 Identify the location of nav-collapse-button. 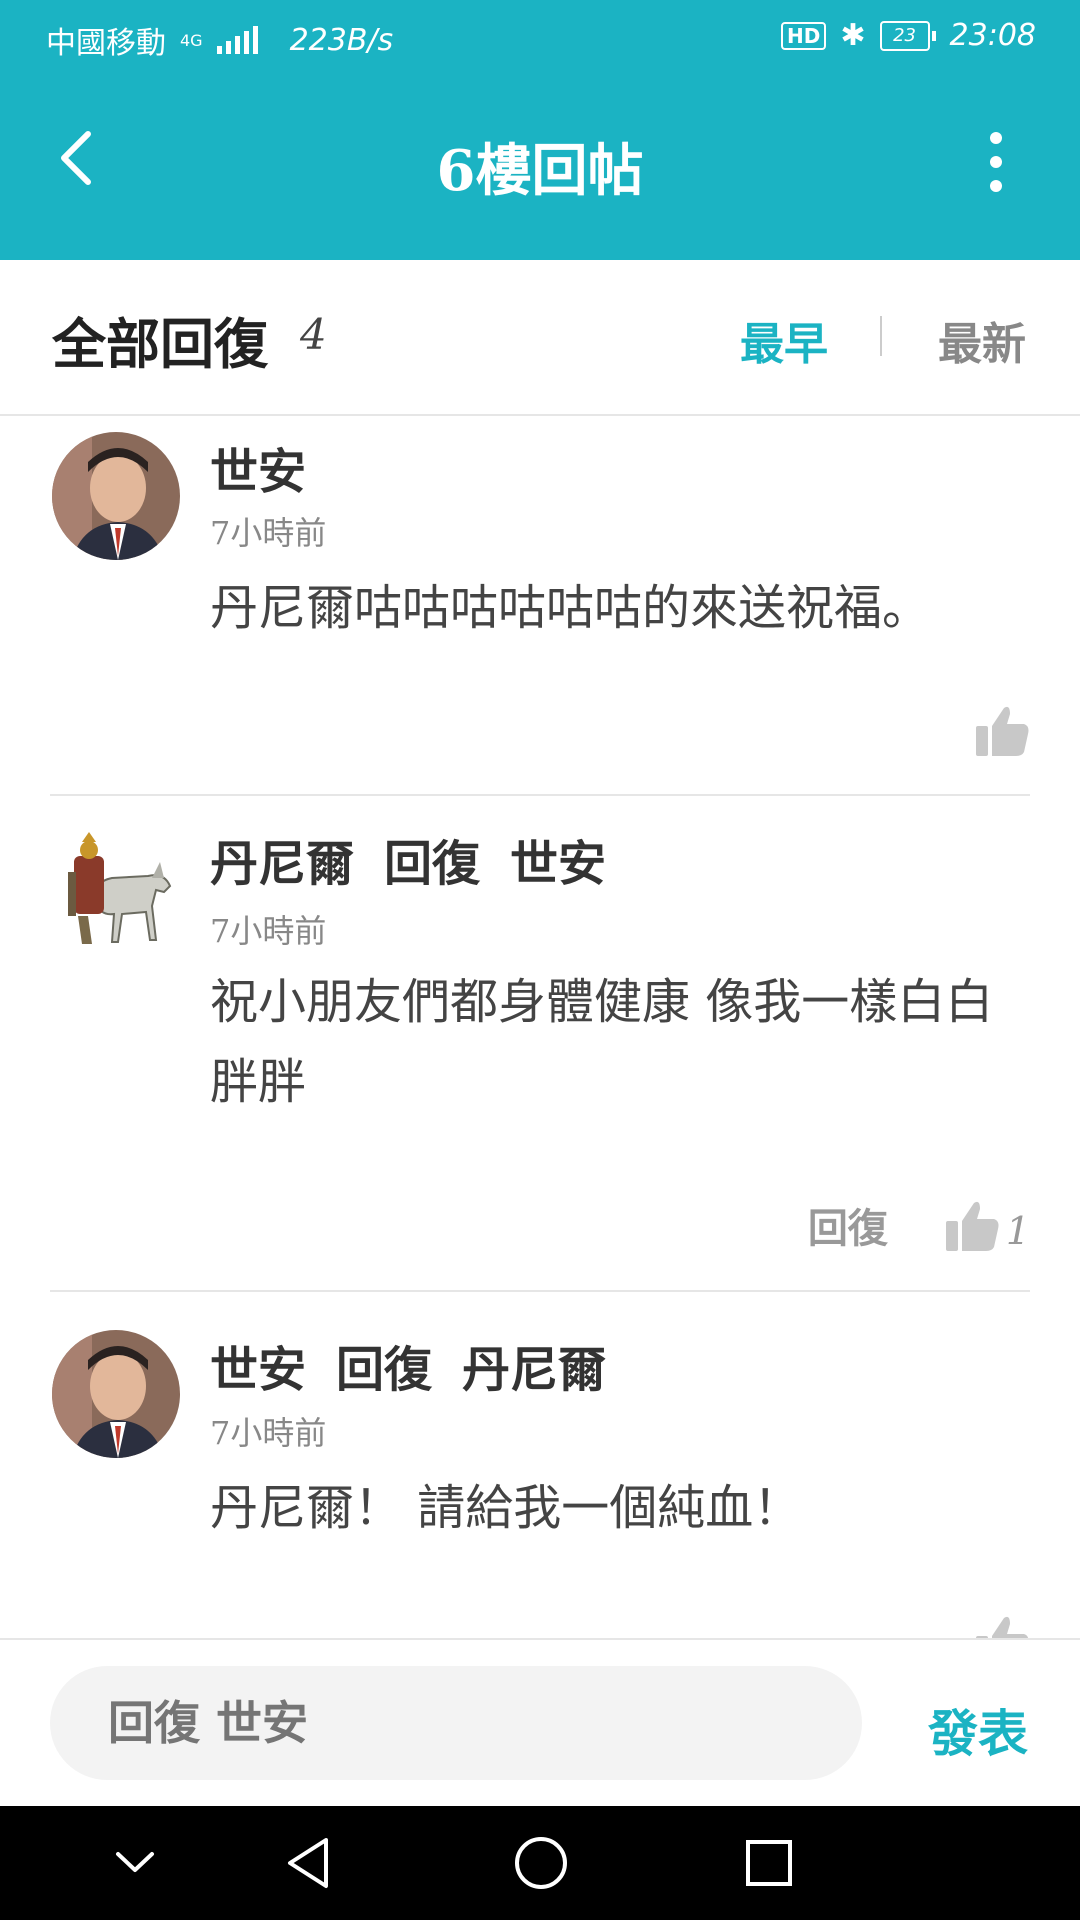
(135, 1863).